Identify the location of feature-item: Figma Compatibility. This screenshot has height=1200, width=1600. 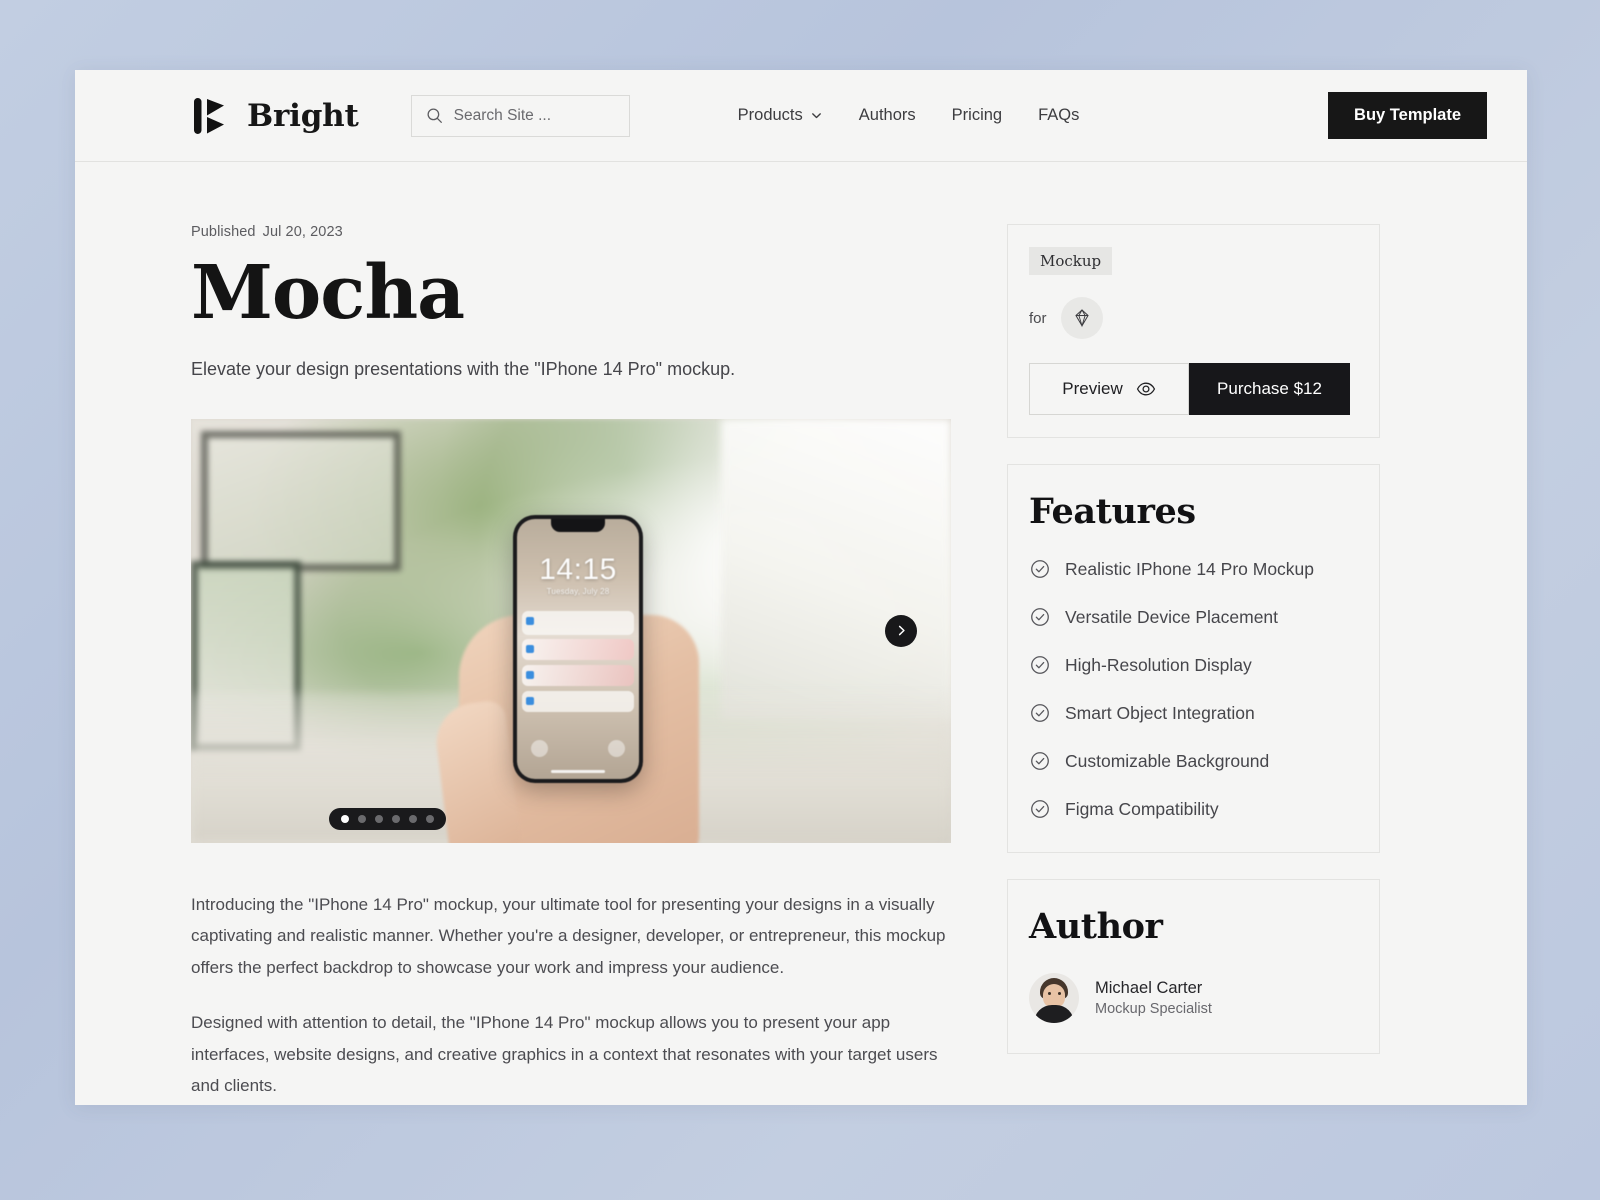
(1193, 809).